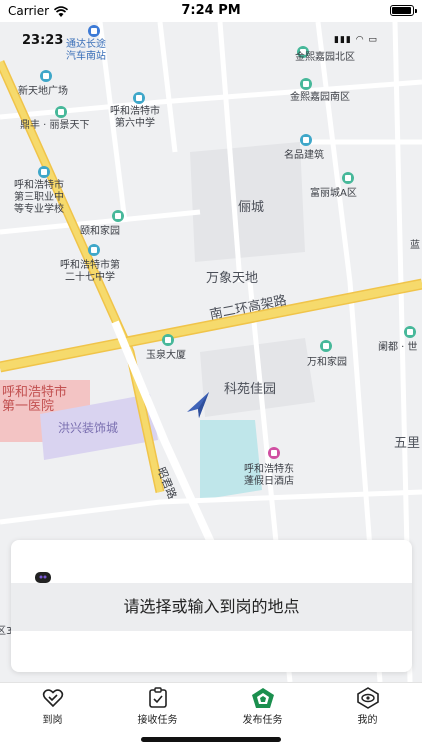  Describe the element at coordinates (356, 40) in the screenshot. I see `map-embedded-status-icons: ▮▮▮ ◠ ▭` at that location.